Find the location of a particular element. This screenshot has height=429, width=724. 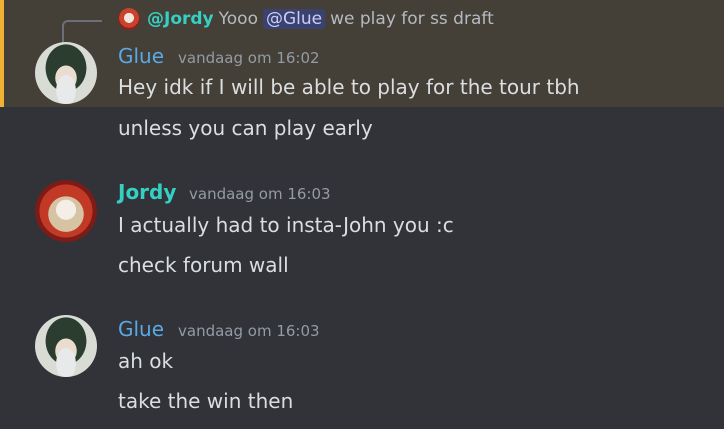

reply-author: @Jordy is located at coordinates (180, 19).